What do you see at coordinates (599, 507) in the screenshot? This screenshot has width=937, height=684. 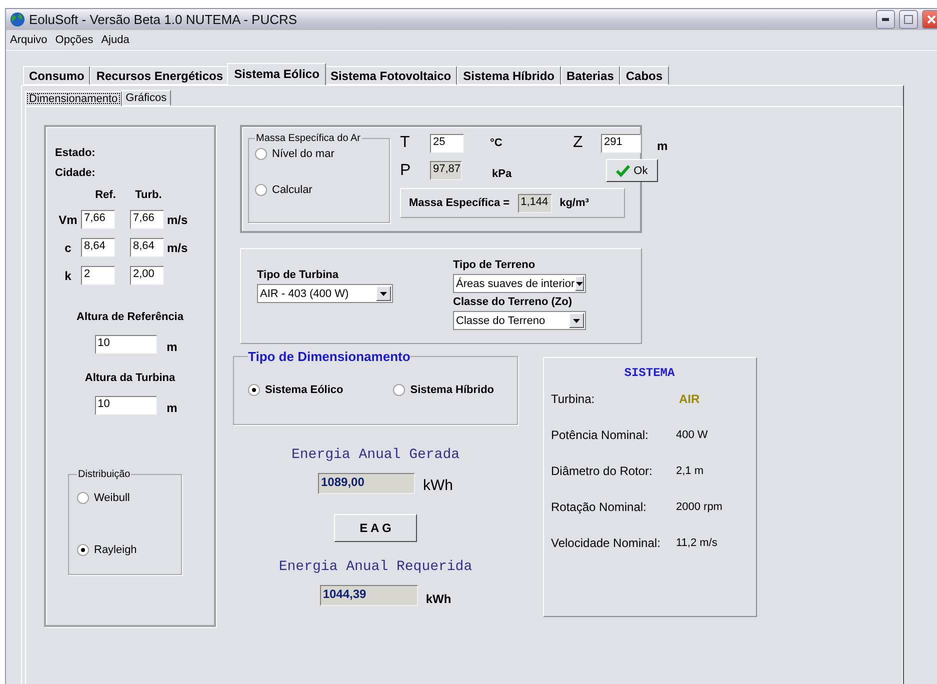 I see `spec-label: Rotação Nominal:` at bounding box center [599, 507].